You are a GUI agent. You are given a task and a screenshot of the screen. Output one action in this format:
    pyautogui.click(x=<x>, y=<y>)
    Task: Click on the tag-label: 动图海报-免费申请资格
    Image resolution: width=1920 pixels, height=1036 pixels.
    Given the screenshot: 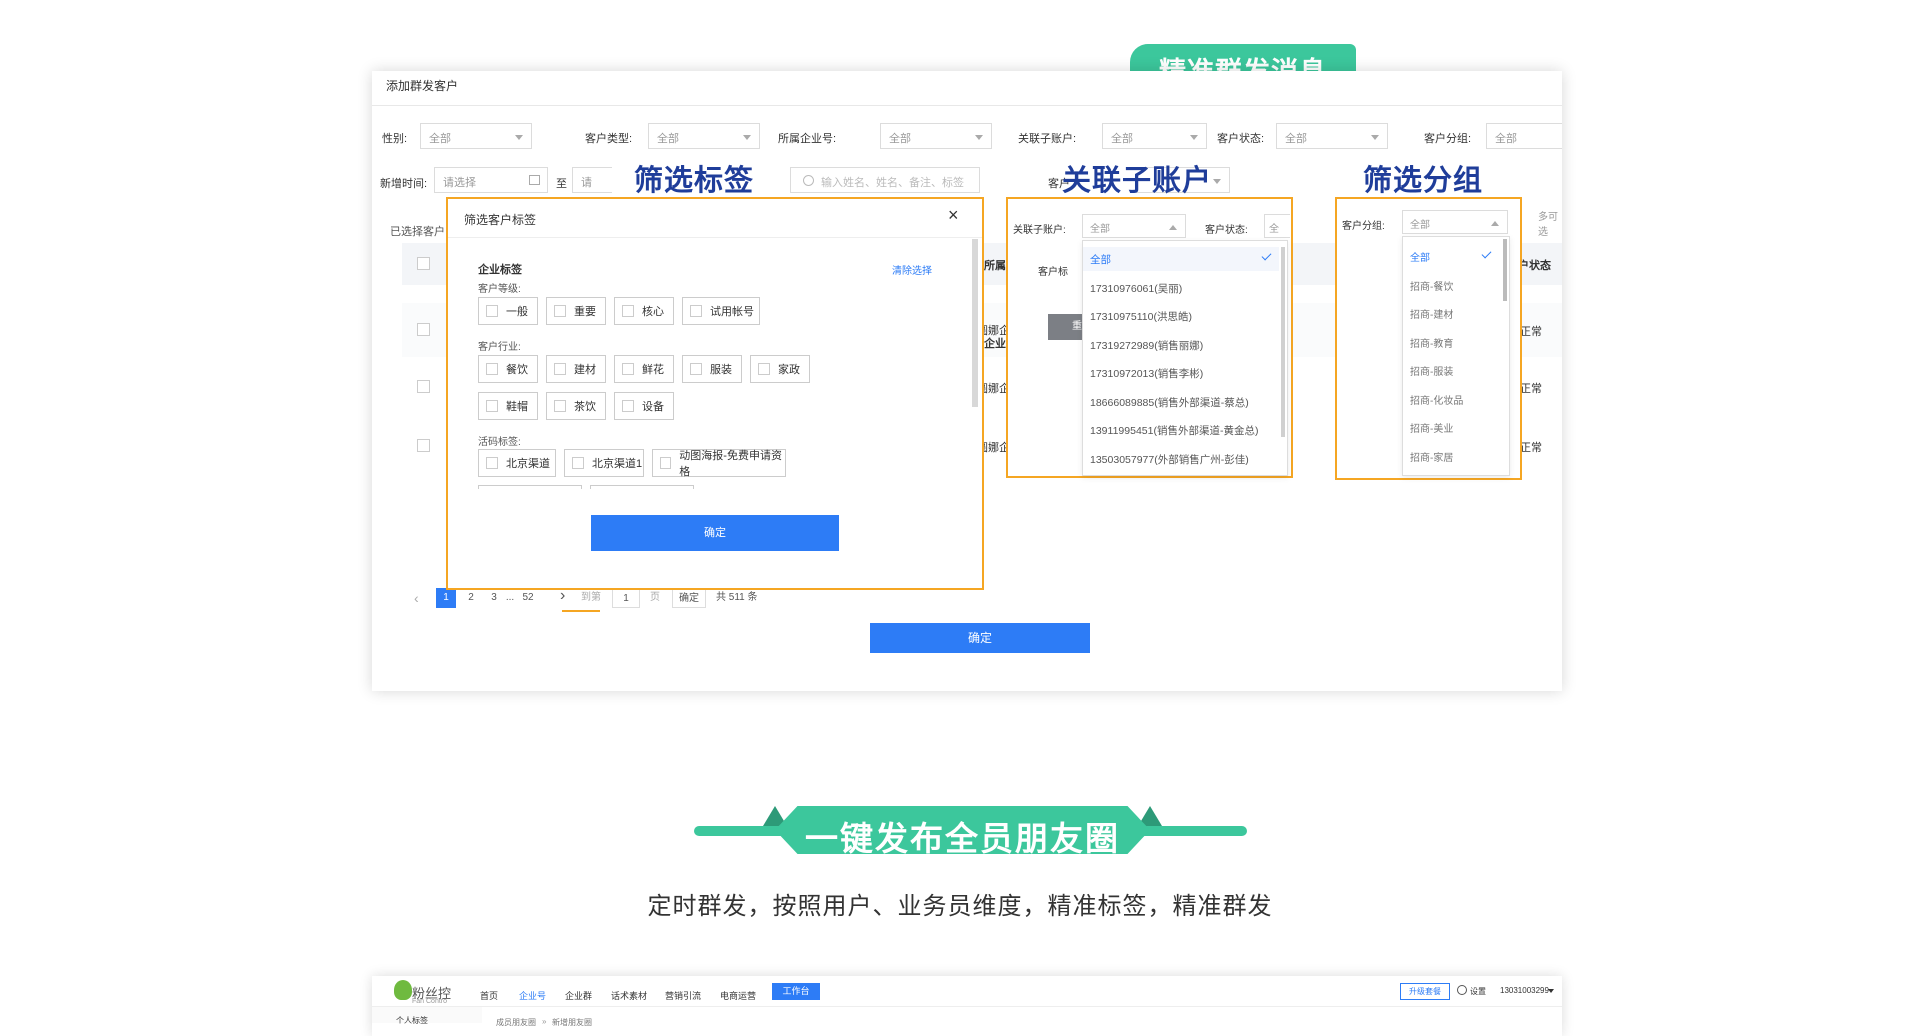 What is the action you would take?
    pyautogui.click(x=730, y=464)
    